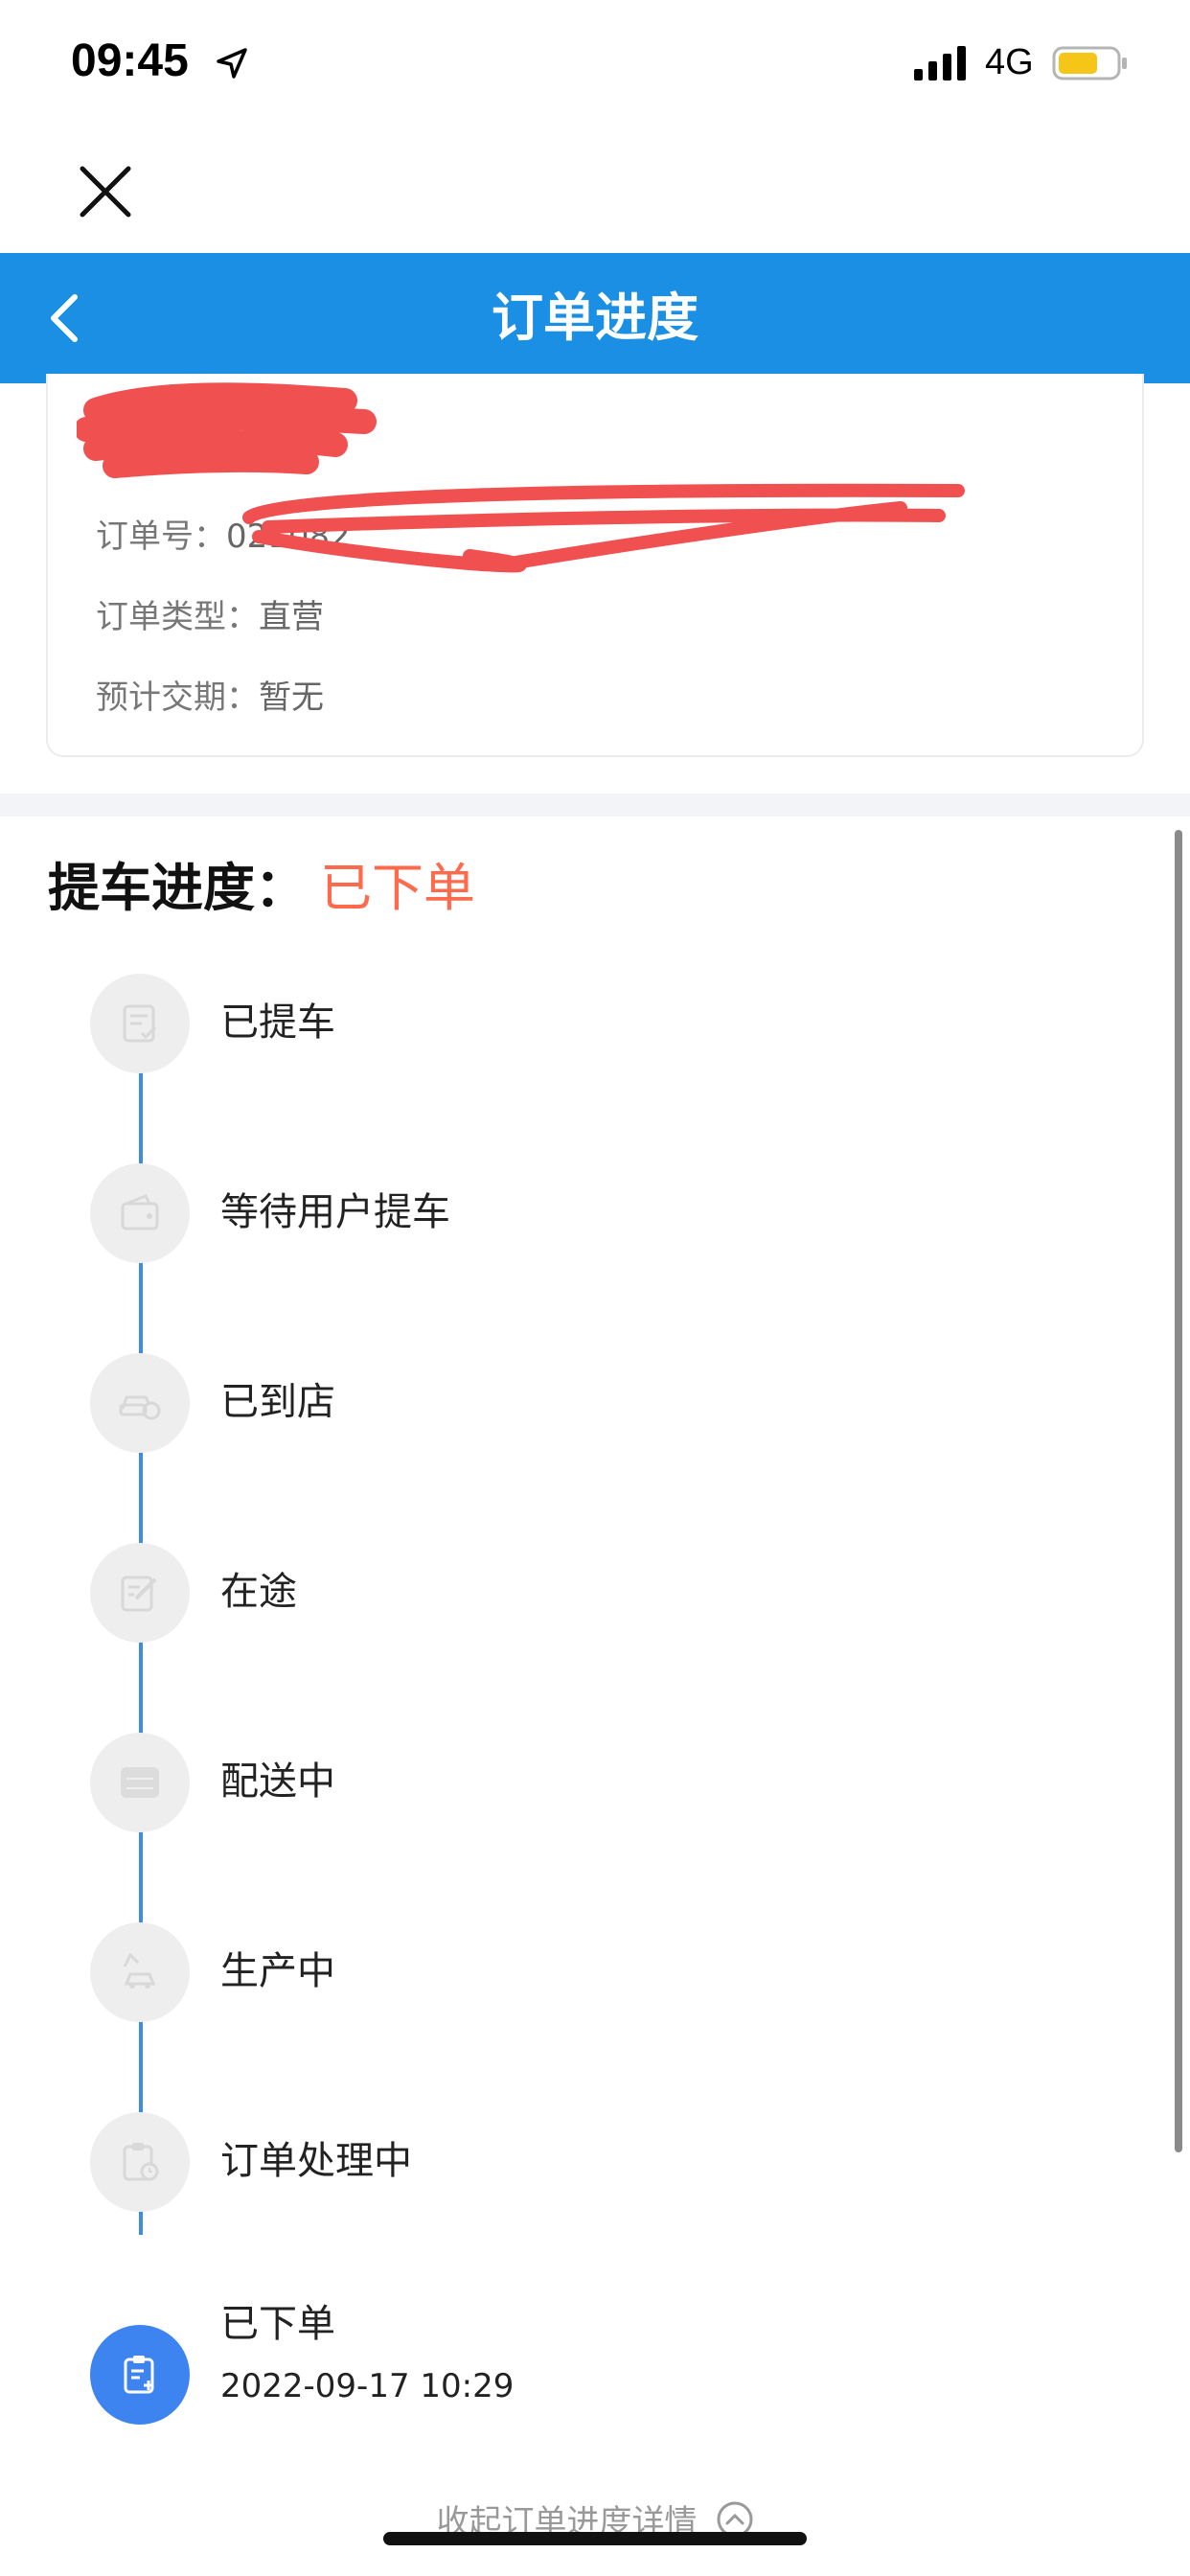  What do you see at coordinates (367, 2386) in the screenshot?
I see `step-time: 2022-09-17 10:29` at bounding box center [367, 2386].